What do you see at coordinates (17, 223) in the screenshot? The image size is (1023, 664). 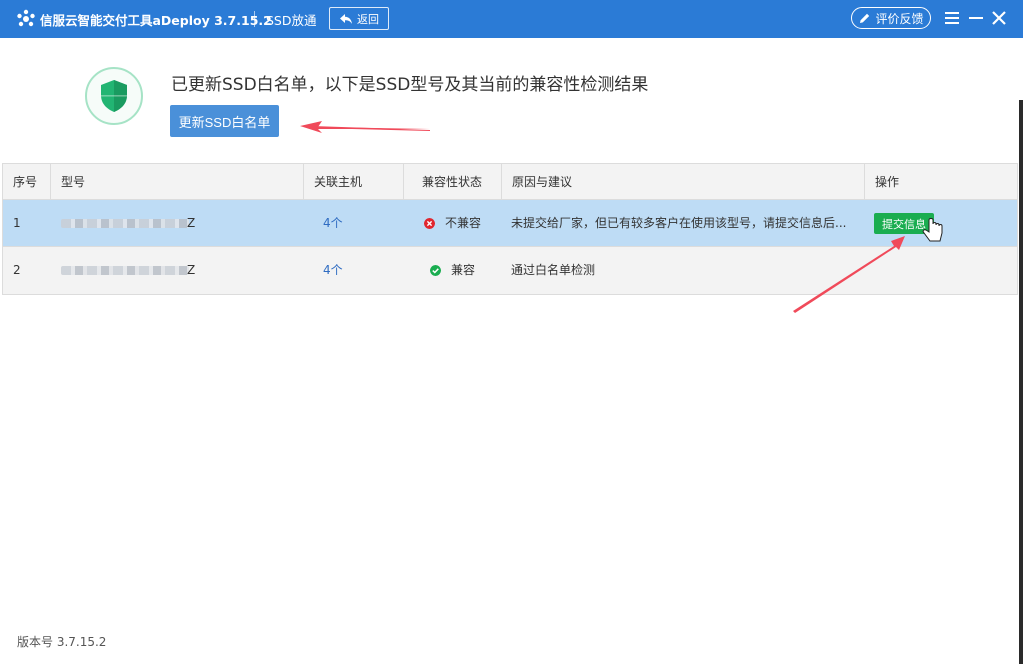 I see `row-index: 1` at bounding box center [17, 223].